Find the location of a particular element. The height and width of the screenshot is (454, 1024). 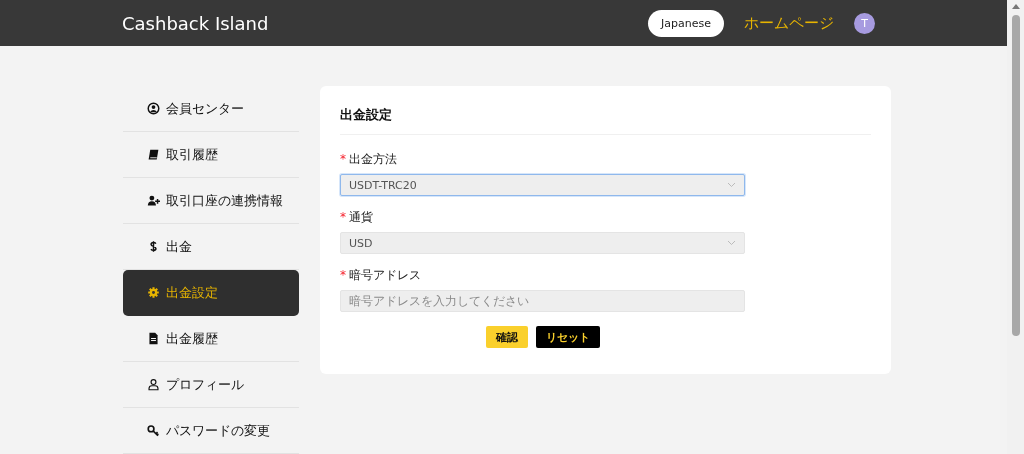

sidebar-item: 取引口座の連携情報 is located at coordinates (211, 201).